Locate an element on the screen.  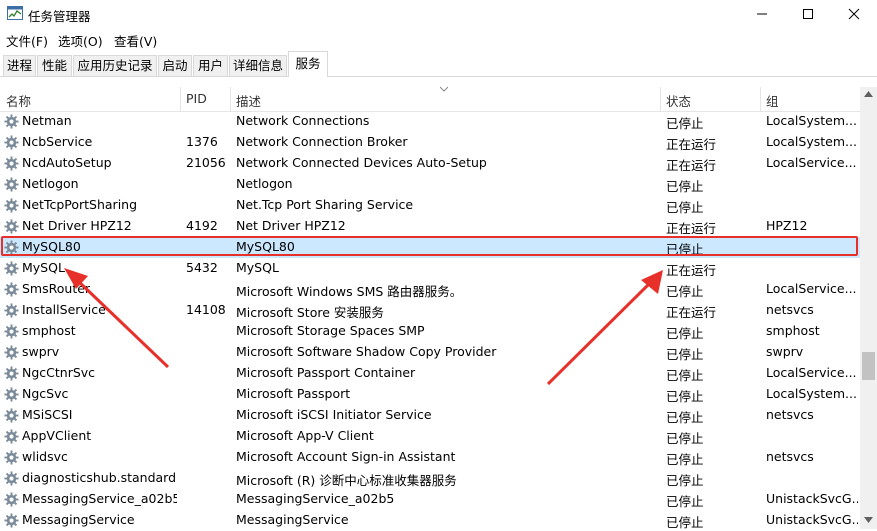
annotation-arrow-right is located at coordinates (604, 328).